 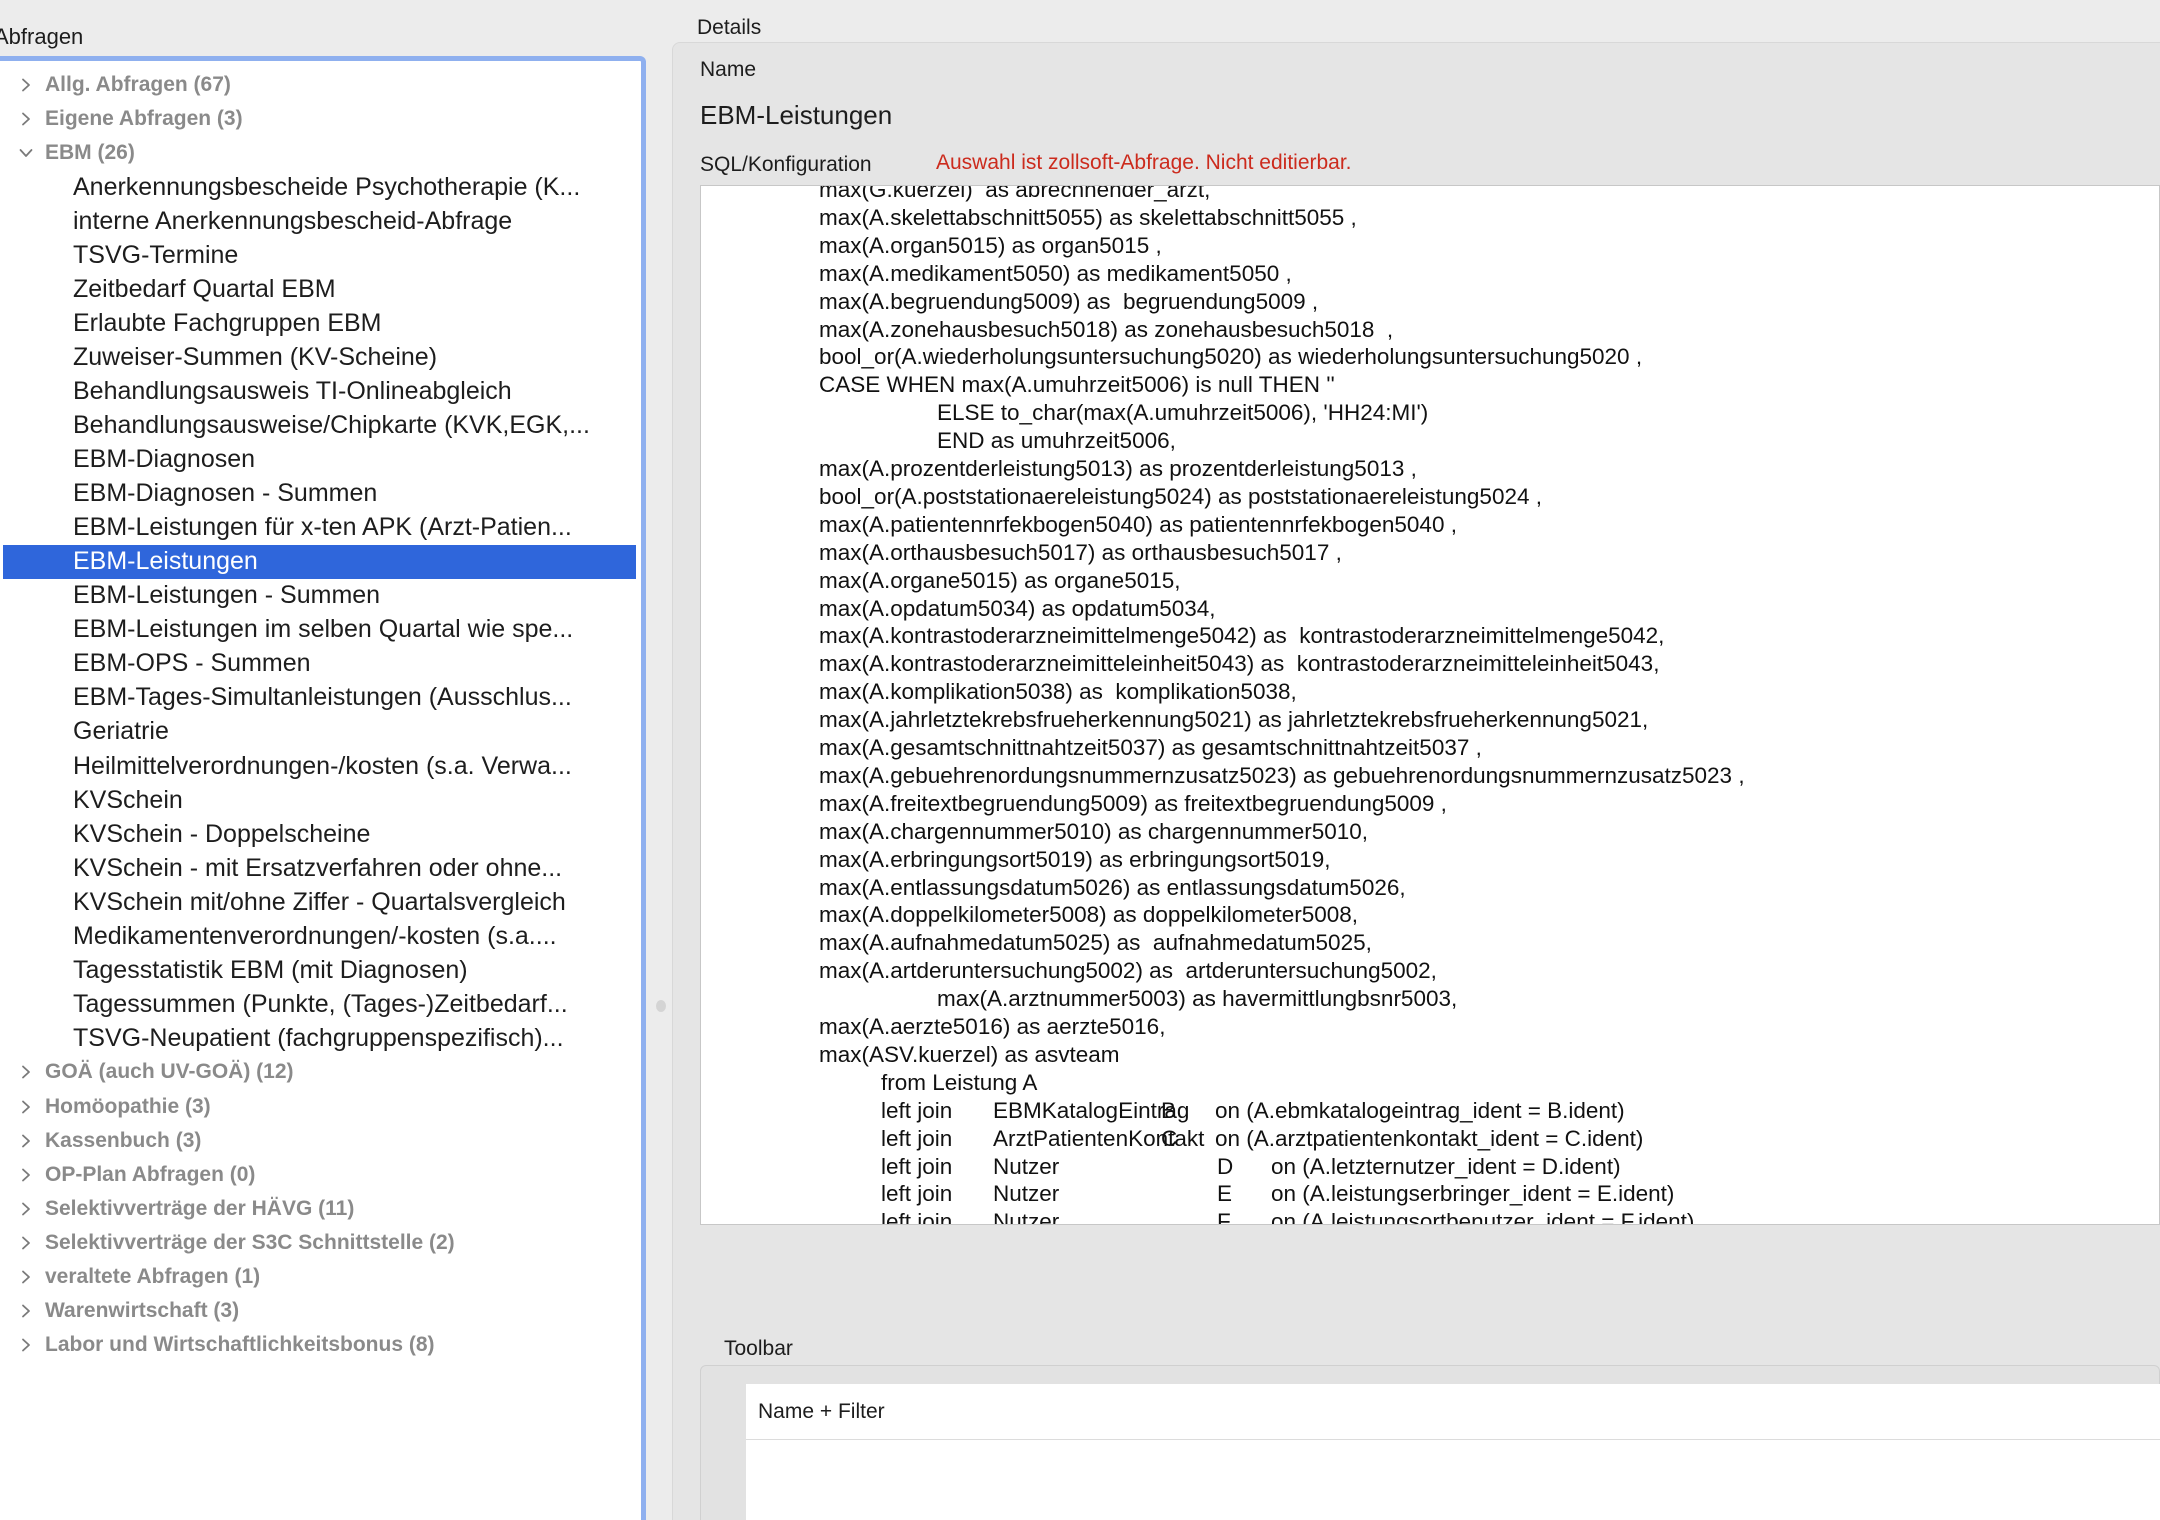 I want to click on details-title: Details, so click(x=729, y=27).